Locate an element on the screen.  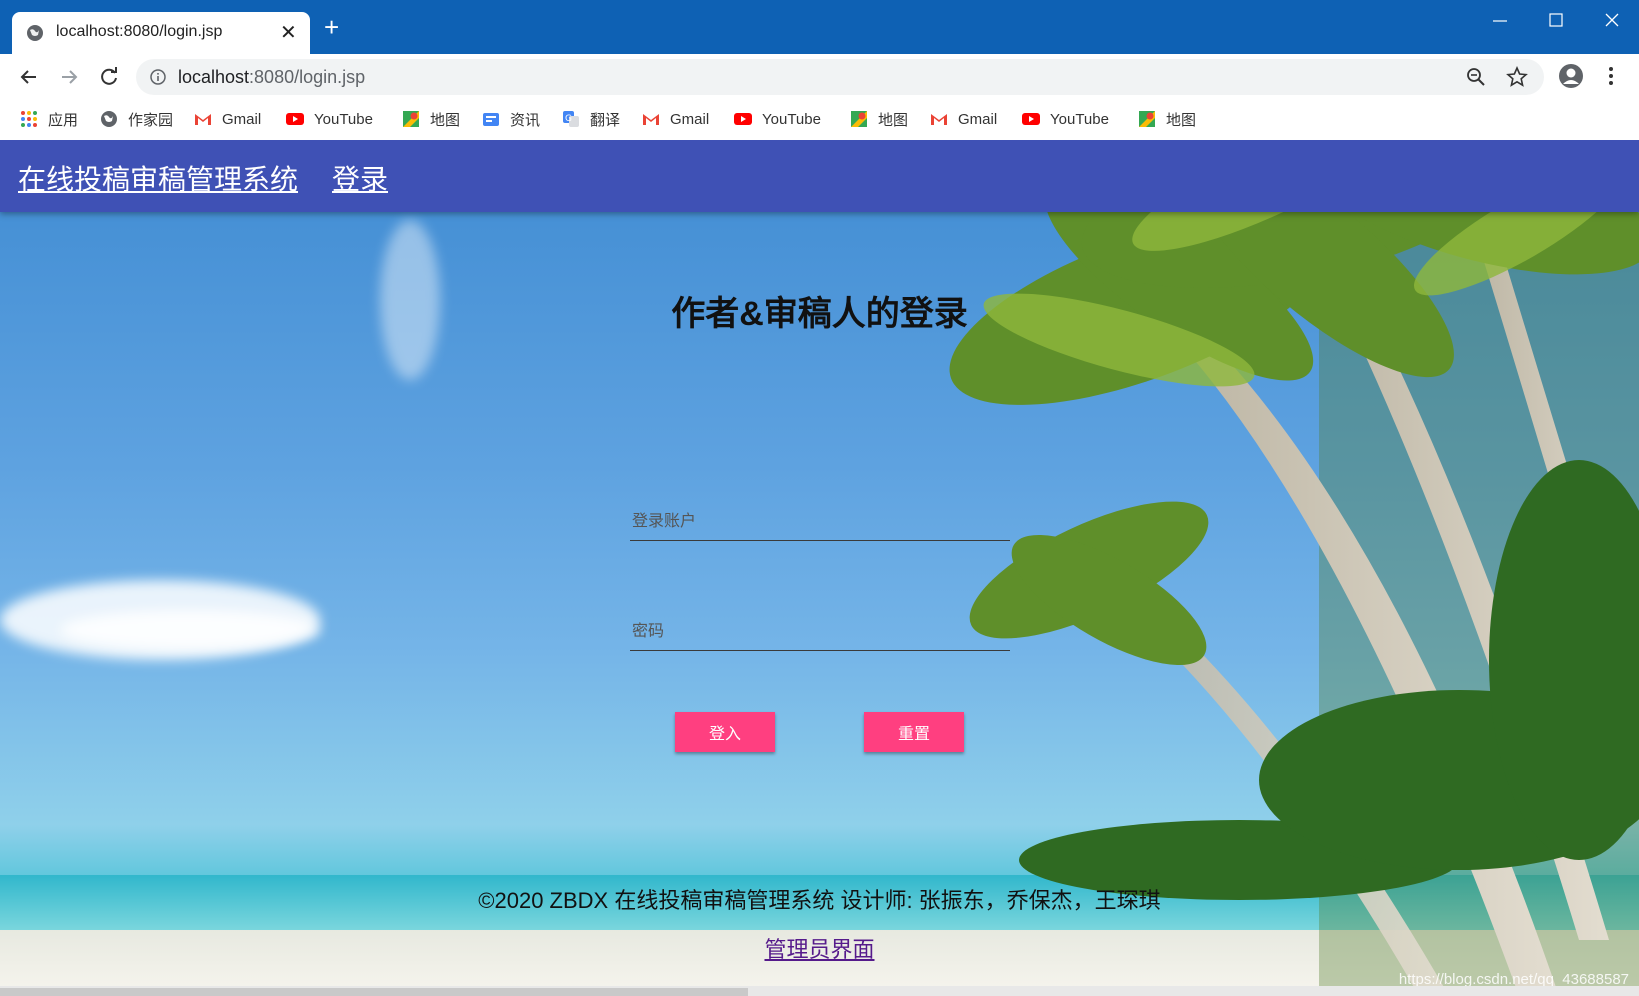
brand-link: 在线投稿审稿管理系统 is located at coordinates (158, 178).